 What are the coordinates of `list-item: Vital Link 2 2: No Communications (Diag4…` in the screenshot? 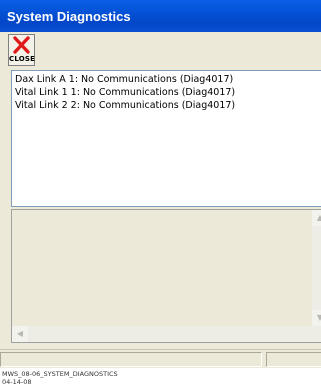 It's located at (166, 106).